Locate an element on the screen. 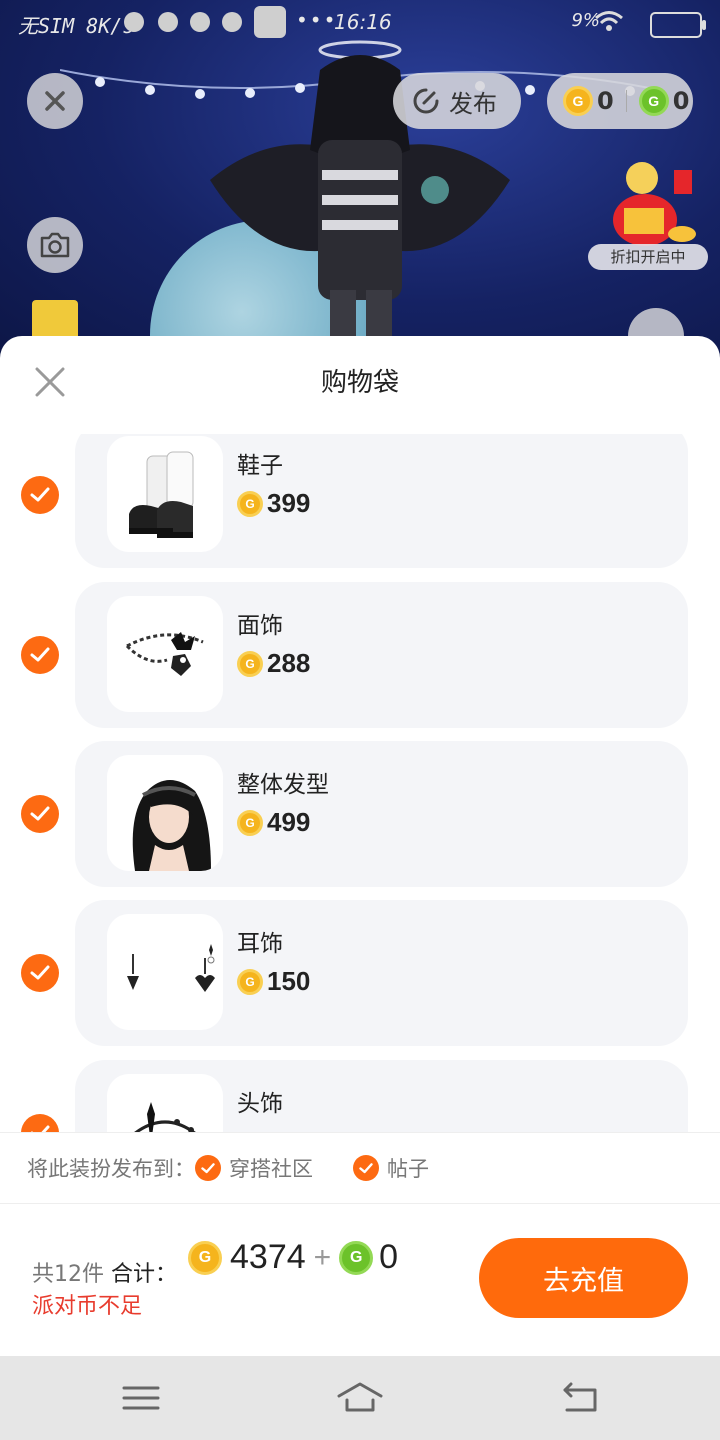 The width and height of the screenshot is (720, 1440). publish-label: 发布 is located at coordinates (473, 103).